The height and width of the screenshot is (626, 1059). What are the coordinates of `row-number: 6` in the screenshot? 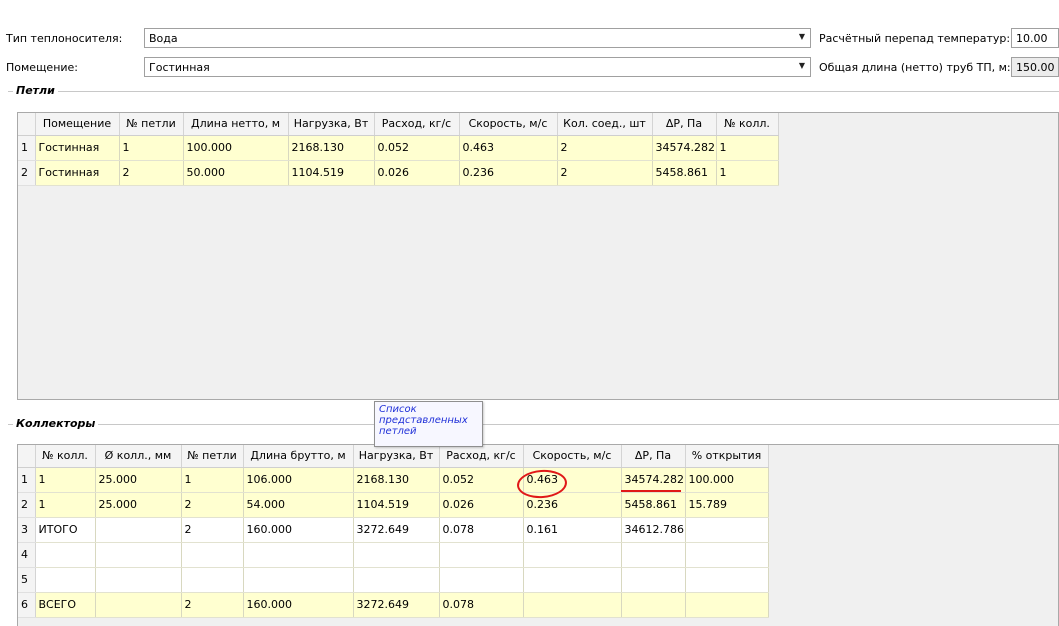 It's located at (27, 605).